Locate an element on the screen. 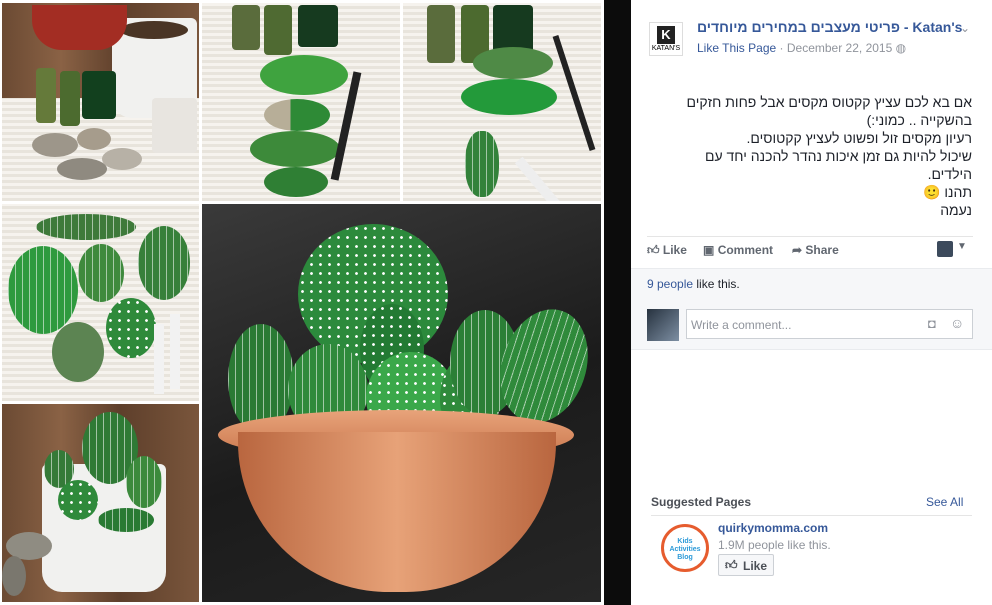 This screenshot has height=605, width=992. post-date: December 22, 2015 is located at coordinates (839, 48).